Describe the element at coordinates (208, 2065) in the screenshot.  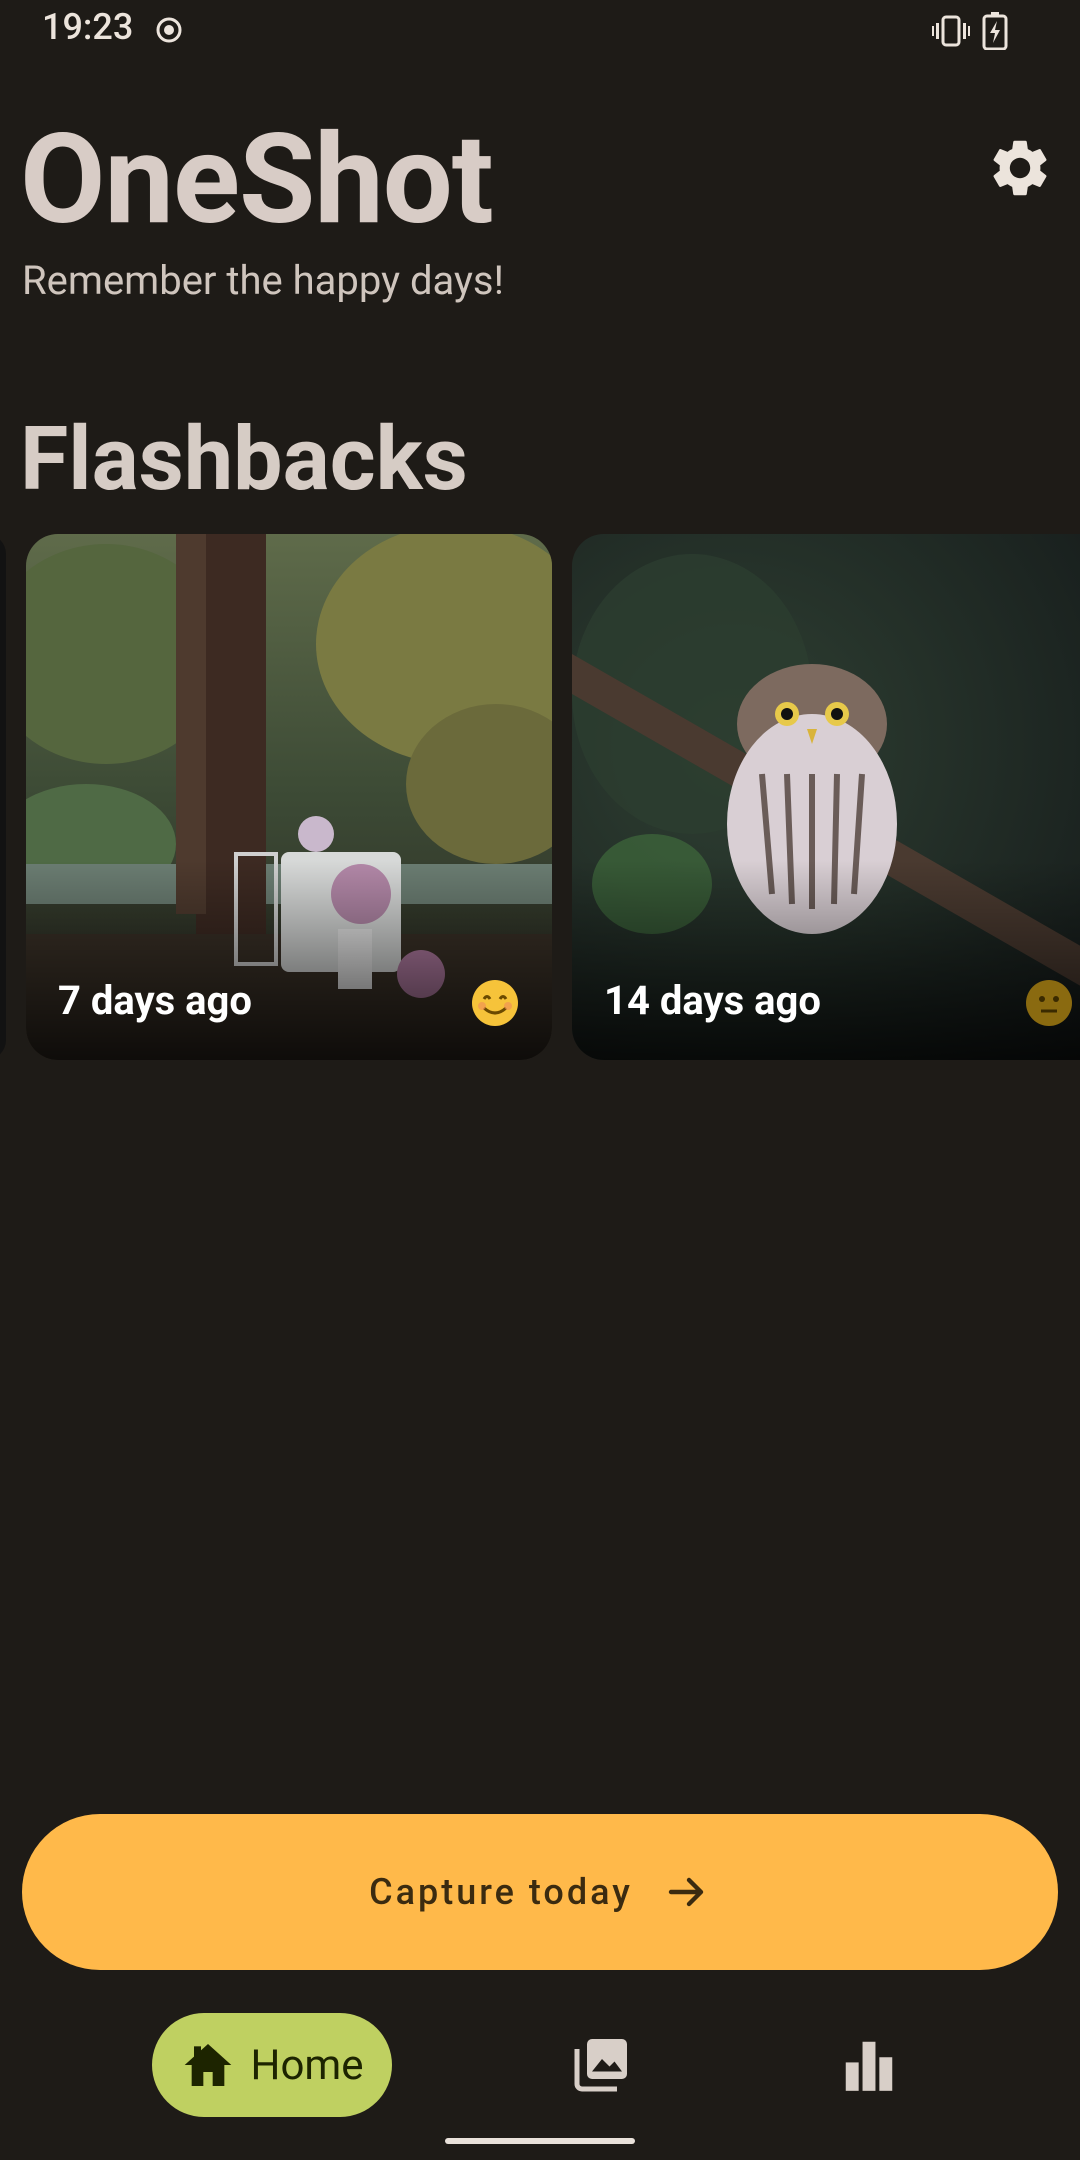
I see `home-icon` at that location.